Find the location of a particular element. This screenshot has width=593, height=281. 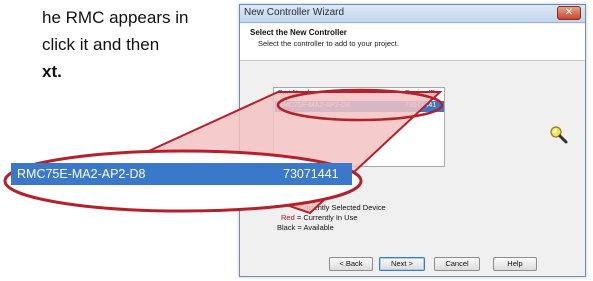

zoomed-part-number: RMC75E-MA2-AP2-D8 is located at coordinates (81, 174).